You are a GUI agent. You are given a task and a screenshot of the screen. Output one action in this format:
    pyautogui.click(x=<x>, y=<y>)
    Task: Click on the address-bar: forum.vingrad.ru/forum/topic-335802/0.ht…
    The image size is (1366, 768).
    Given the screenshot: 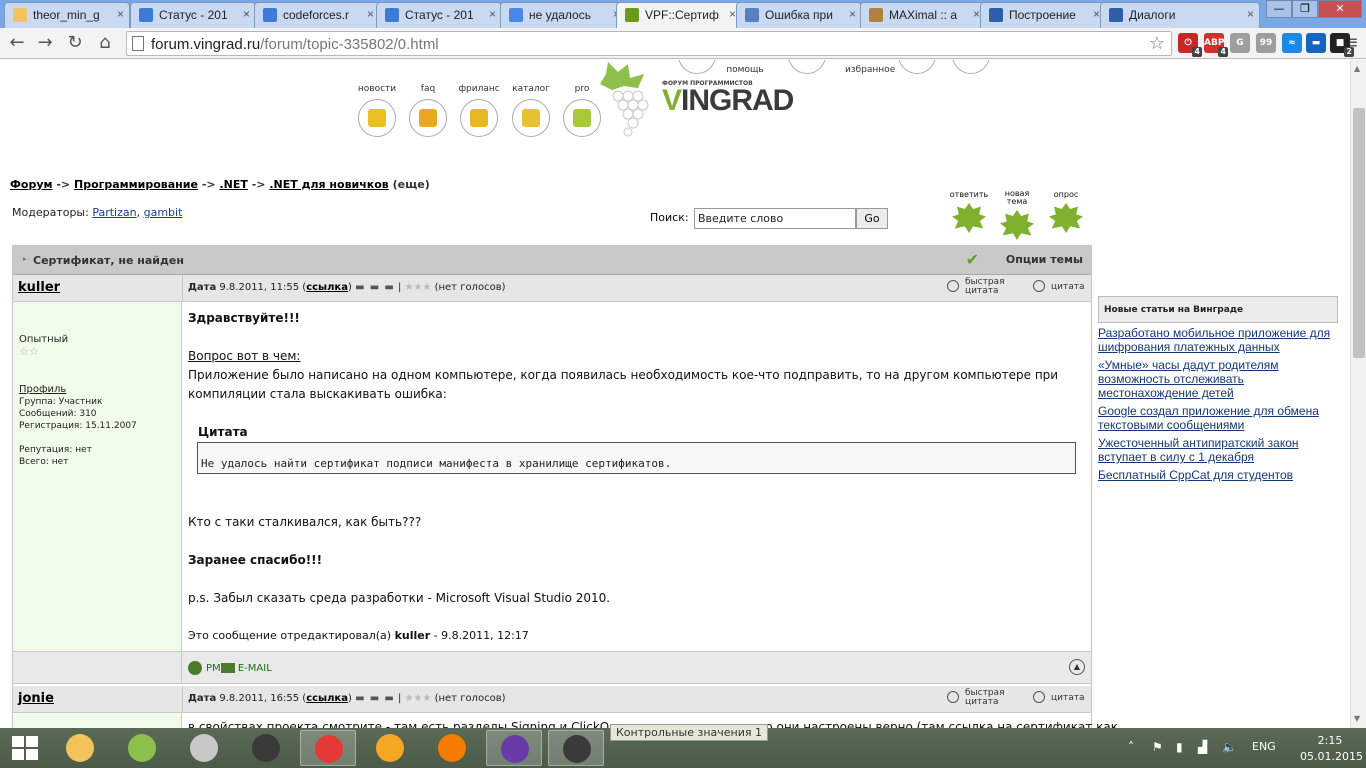 What is the action you would take?
    pyautogui.click(x=649, y=43)
    